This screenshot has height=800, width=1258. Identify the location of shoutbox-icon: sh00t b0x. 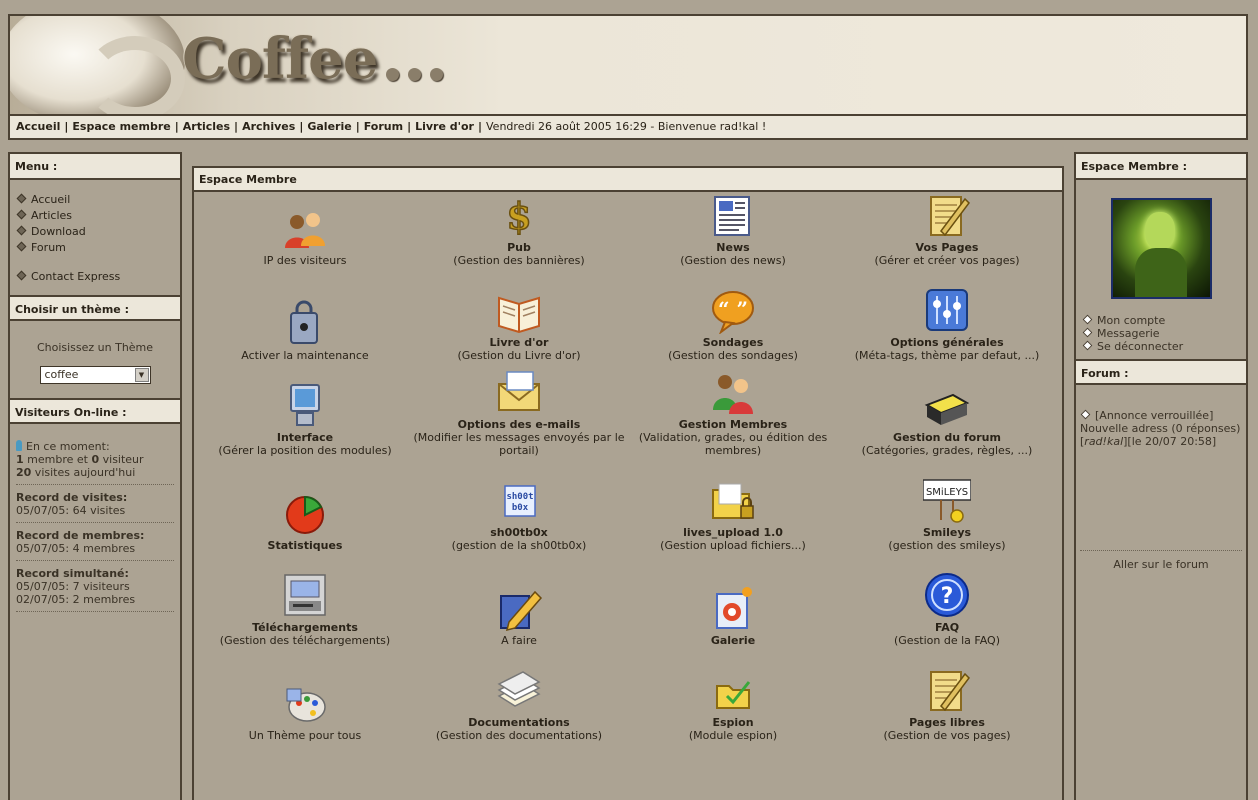
(519, 500).